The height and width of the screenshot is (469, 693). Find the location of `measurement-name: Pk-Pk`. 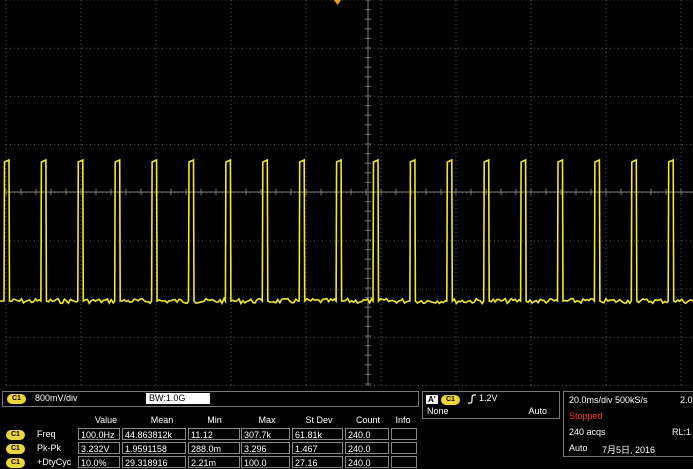

measurement-name: Pk-Pk is located at coordinates (49, 448).